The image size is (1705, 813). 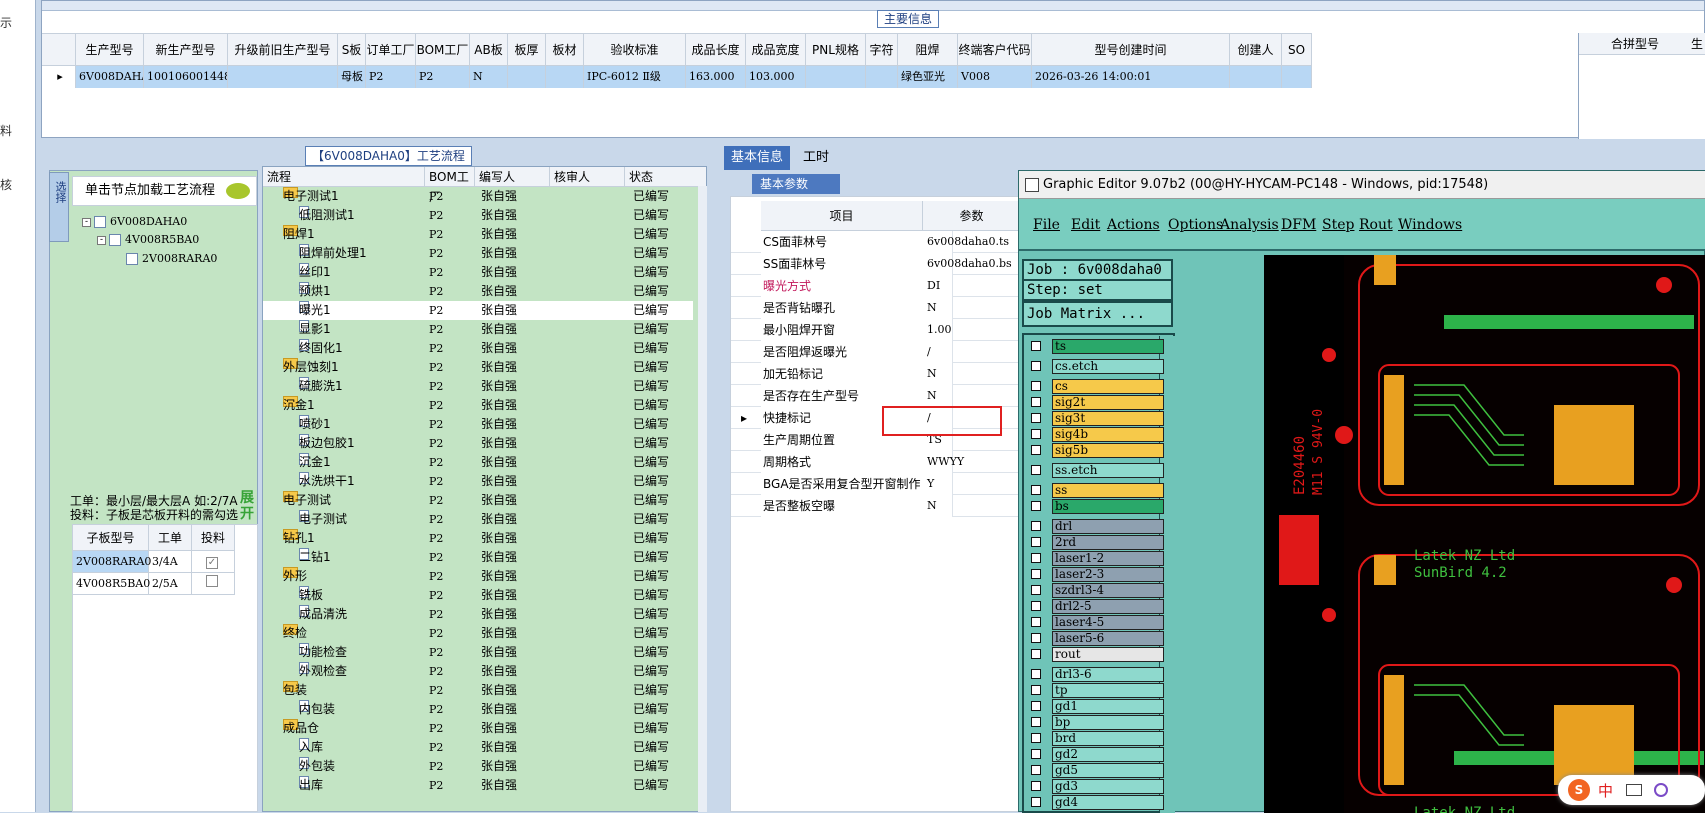 I want to click on layer-item: sig5b, so click(x=1108, y=450).